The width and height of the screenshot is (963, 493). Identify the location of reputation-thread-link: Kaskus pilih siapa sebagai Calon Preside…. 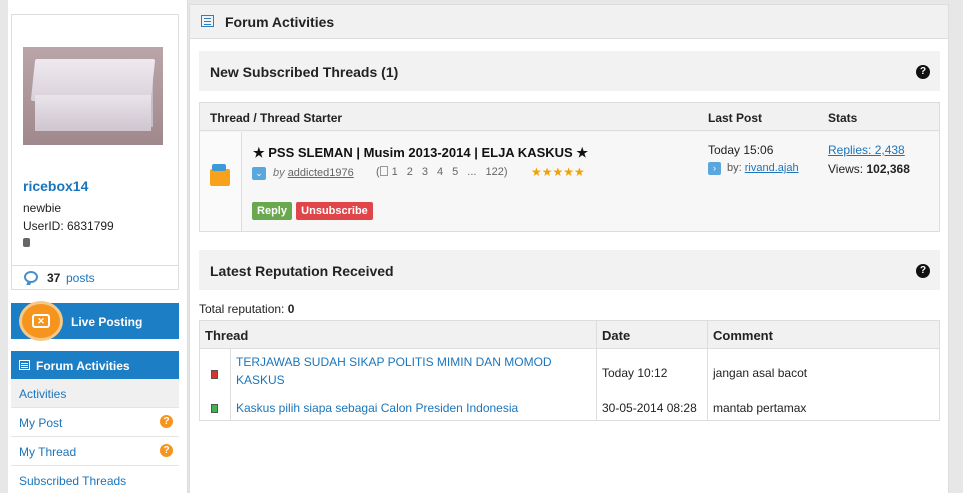
(412, 408).